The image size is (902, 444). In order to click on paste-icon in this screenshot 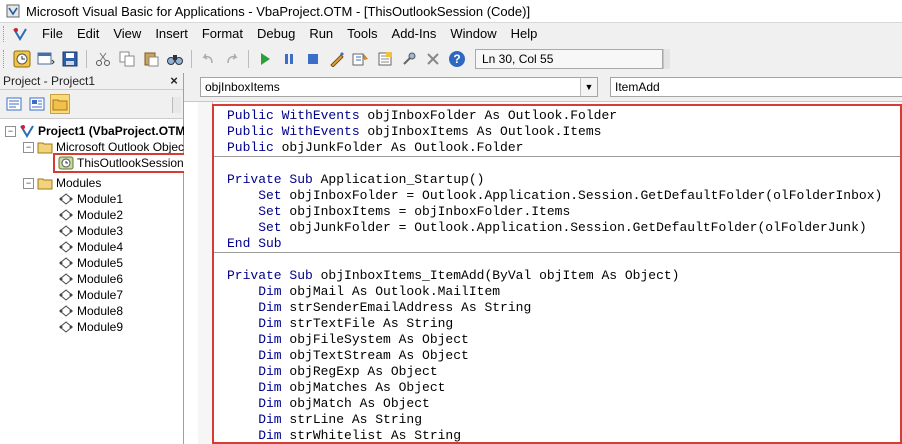, I will do `click(151, 59)`.